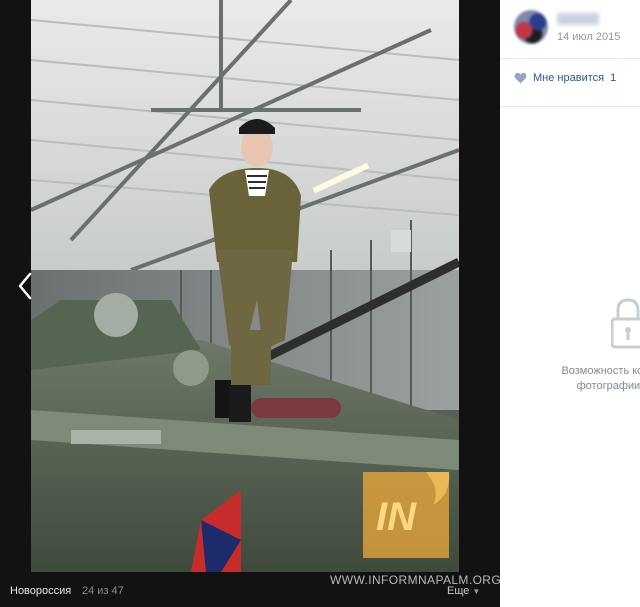 The height and width of the screenshot is (607, 640). What do you see at coordinates (458, 591) in the screenshot?
I see `more-label: Еще` at bounding box center [458, 591].